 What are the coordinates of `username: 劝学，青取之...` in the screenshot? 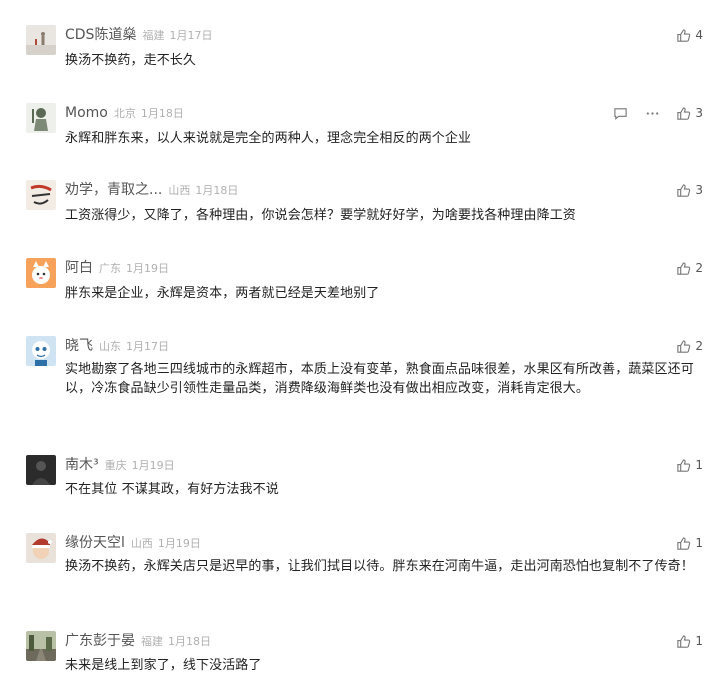 It's located at (113, 190).